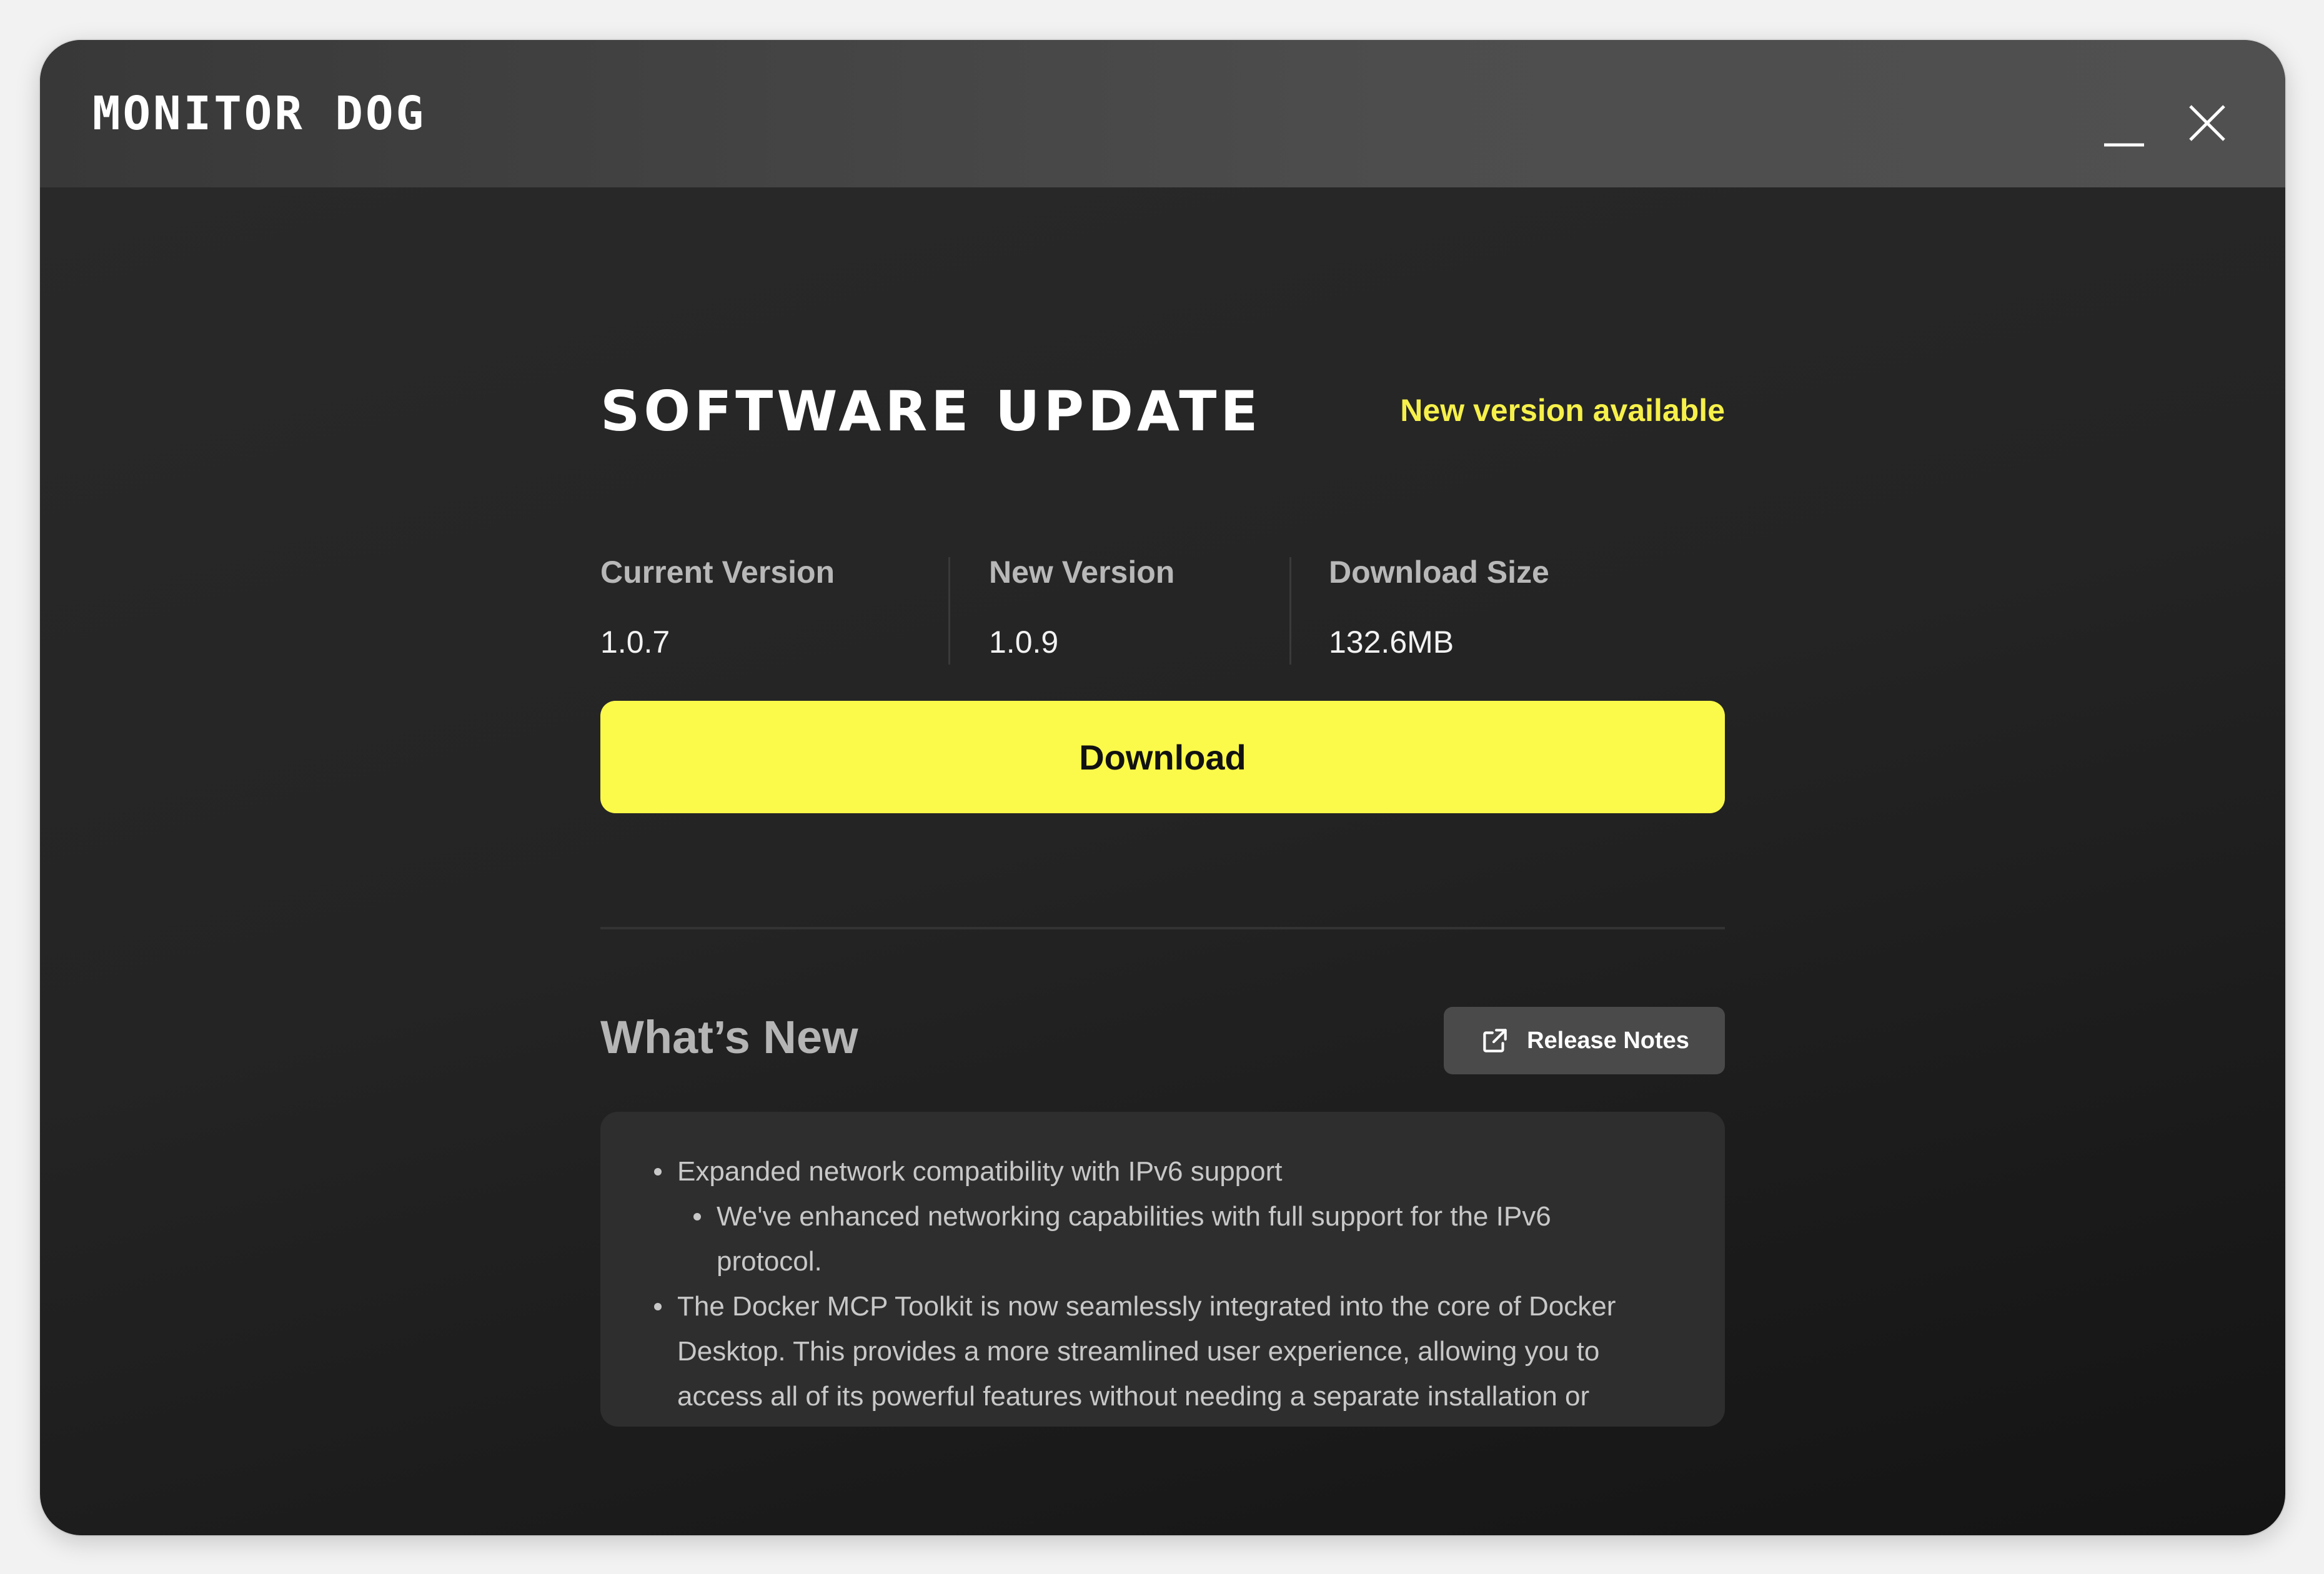  What do you see at coordinates (1439, 572) in the screenshot?
I see `stat-label: Download Size` at bounding box center [1439, 572].